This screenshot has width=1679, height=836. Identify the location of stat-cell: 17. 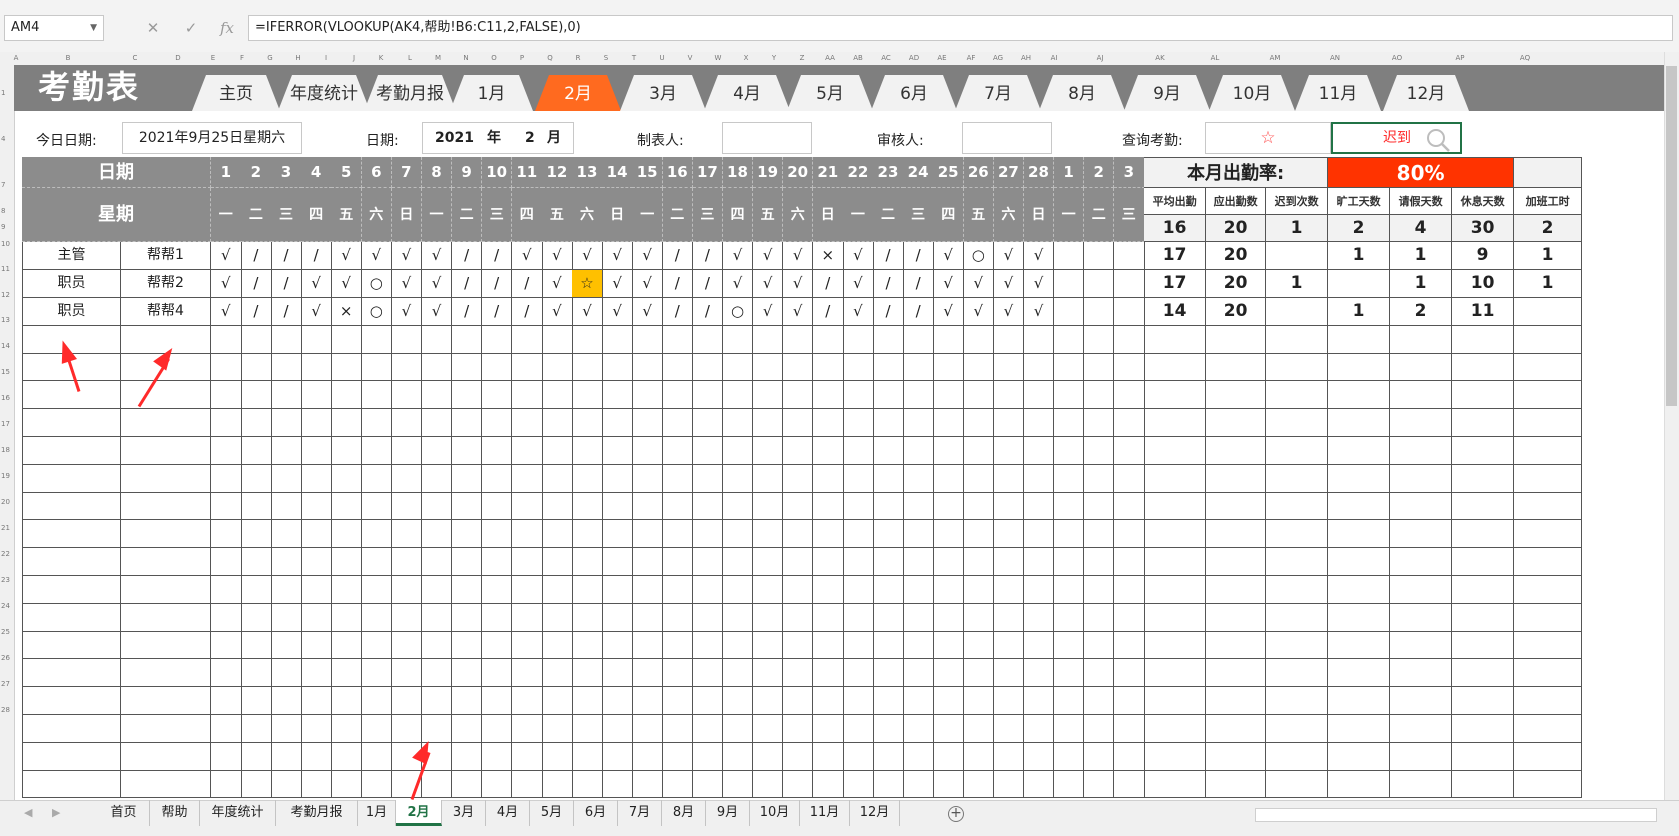
(1175, 256).